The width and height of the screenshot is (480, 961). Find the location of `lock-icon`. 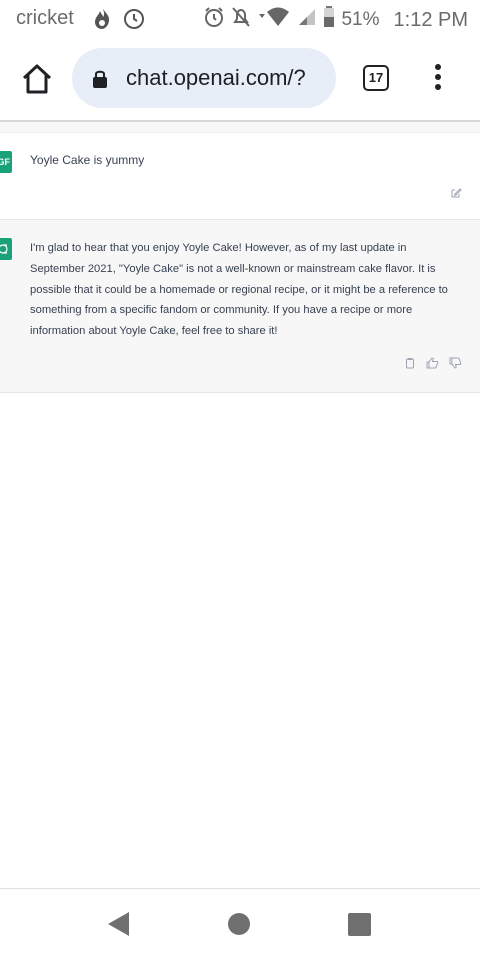

lock-icon is located at coordinates (100, 81).